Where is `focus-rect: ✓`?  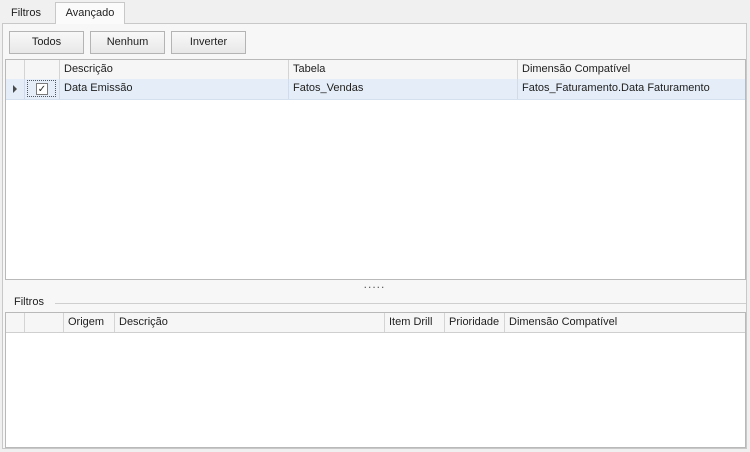 focus-rect: ✓ is located at coordinates (41, 88).